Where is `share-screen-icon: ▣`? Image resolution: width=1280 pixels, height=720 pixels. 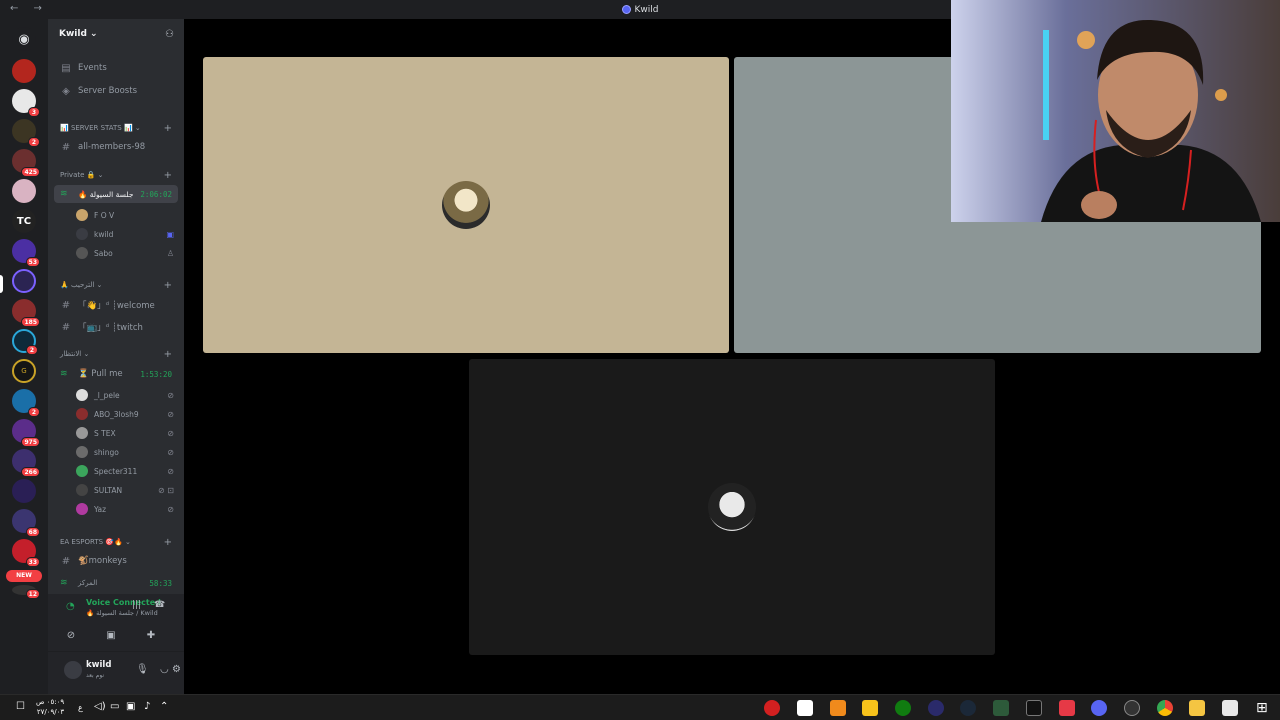 share-screen-icon: ▣ is located at coordinates (111, 635).